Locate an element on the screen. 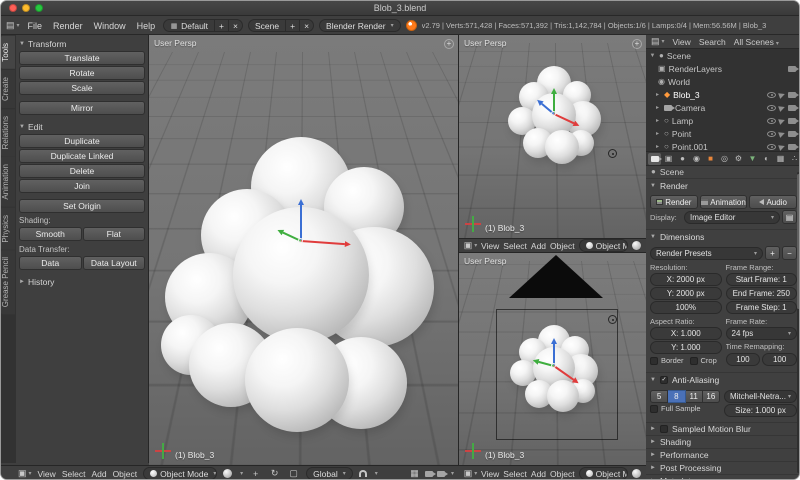  opengl-render-anim-icon is located at coordinates (442, 473).